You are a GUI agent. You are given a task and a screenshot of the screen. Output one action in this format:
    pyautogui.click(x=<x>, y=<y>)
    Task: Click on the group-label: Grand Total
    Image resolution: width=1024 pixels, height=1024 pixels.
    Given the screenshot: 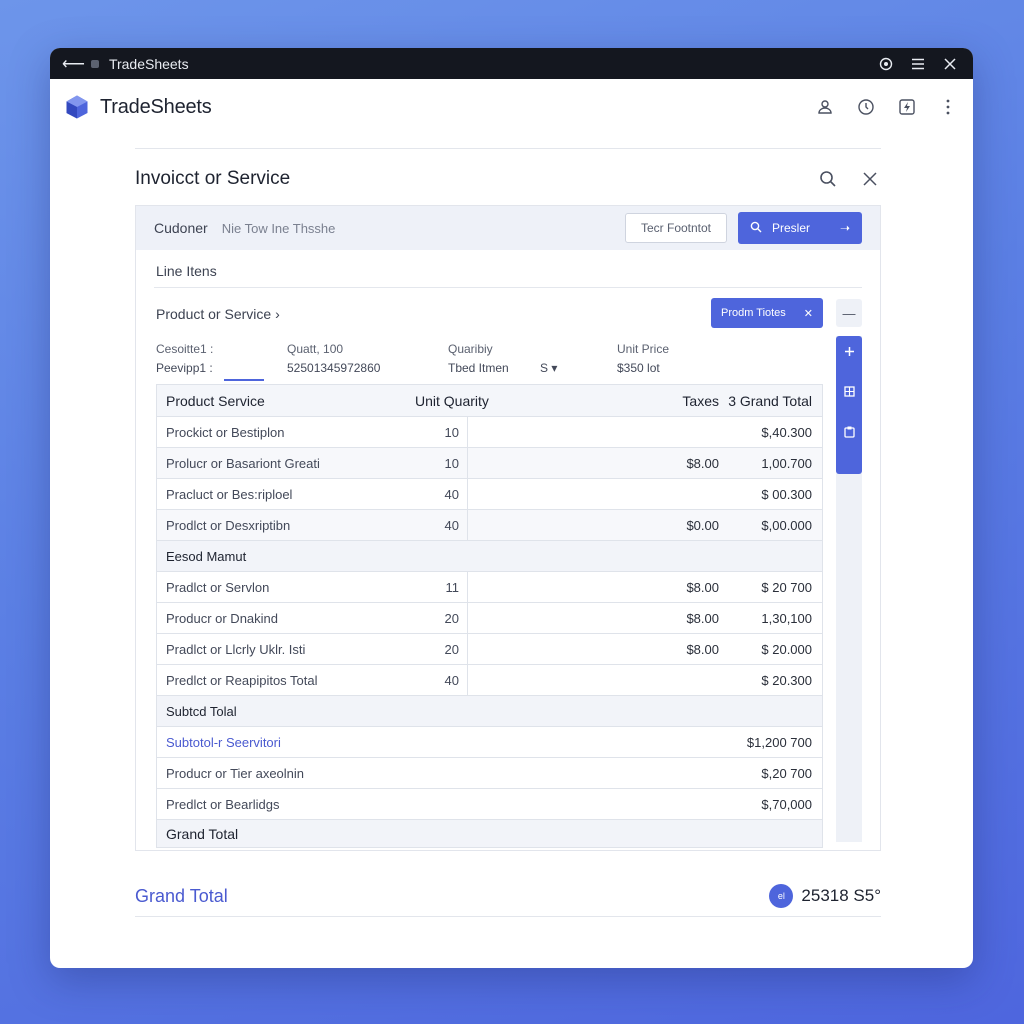 What is the action you would take?
    pyautogui.click(x=202, y=833)
    